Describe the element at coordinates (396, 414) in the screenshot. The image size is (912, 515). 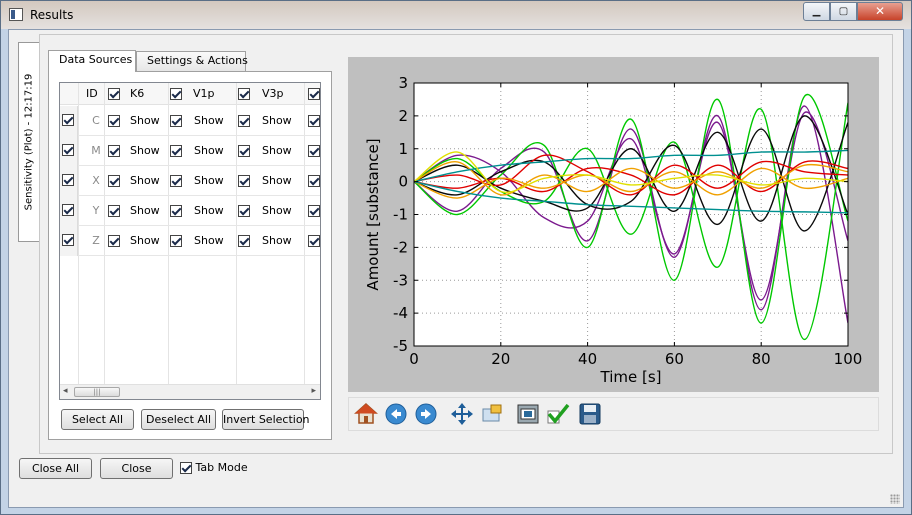
I see `back-icon` at that location.